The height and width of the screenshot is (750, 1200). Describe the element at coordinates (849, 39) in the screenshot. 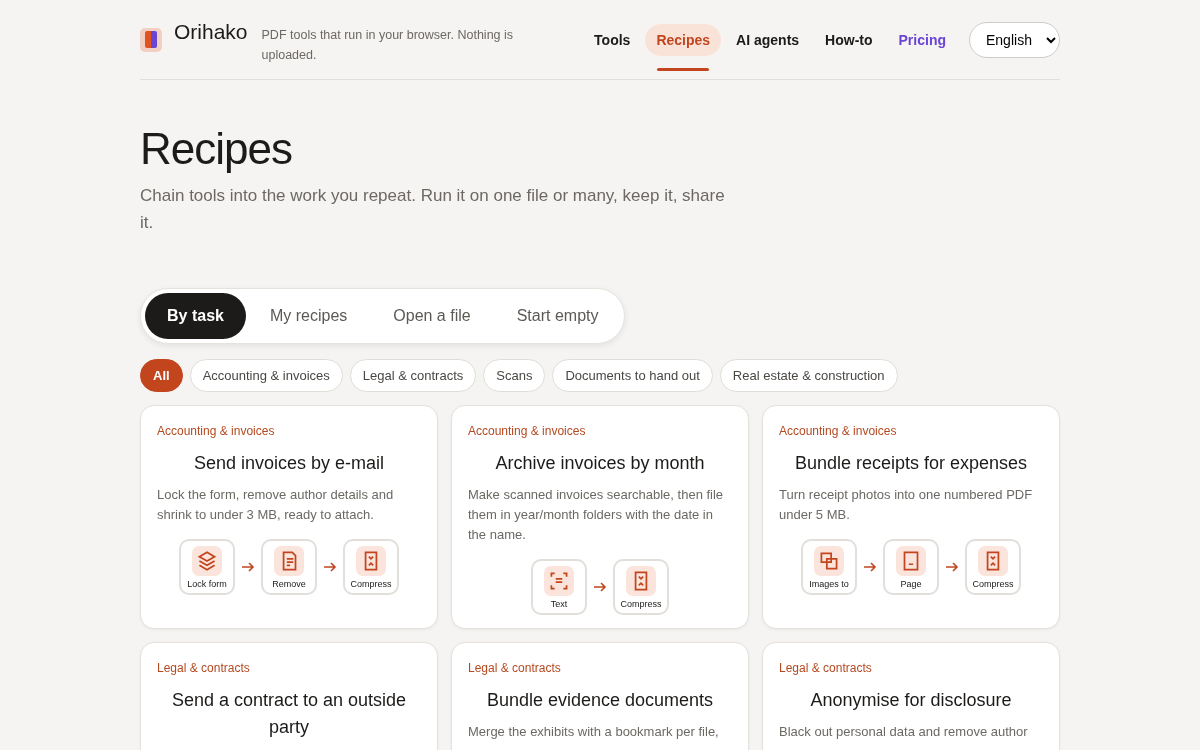

I see `nav-link: How-to` at that location.